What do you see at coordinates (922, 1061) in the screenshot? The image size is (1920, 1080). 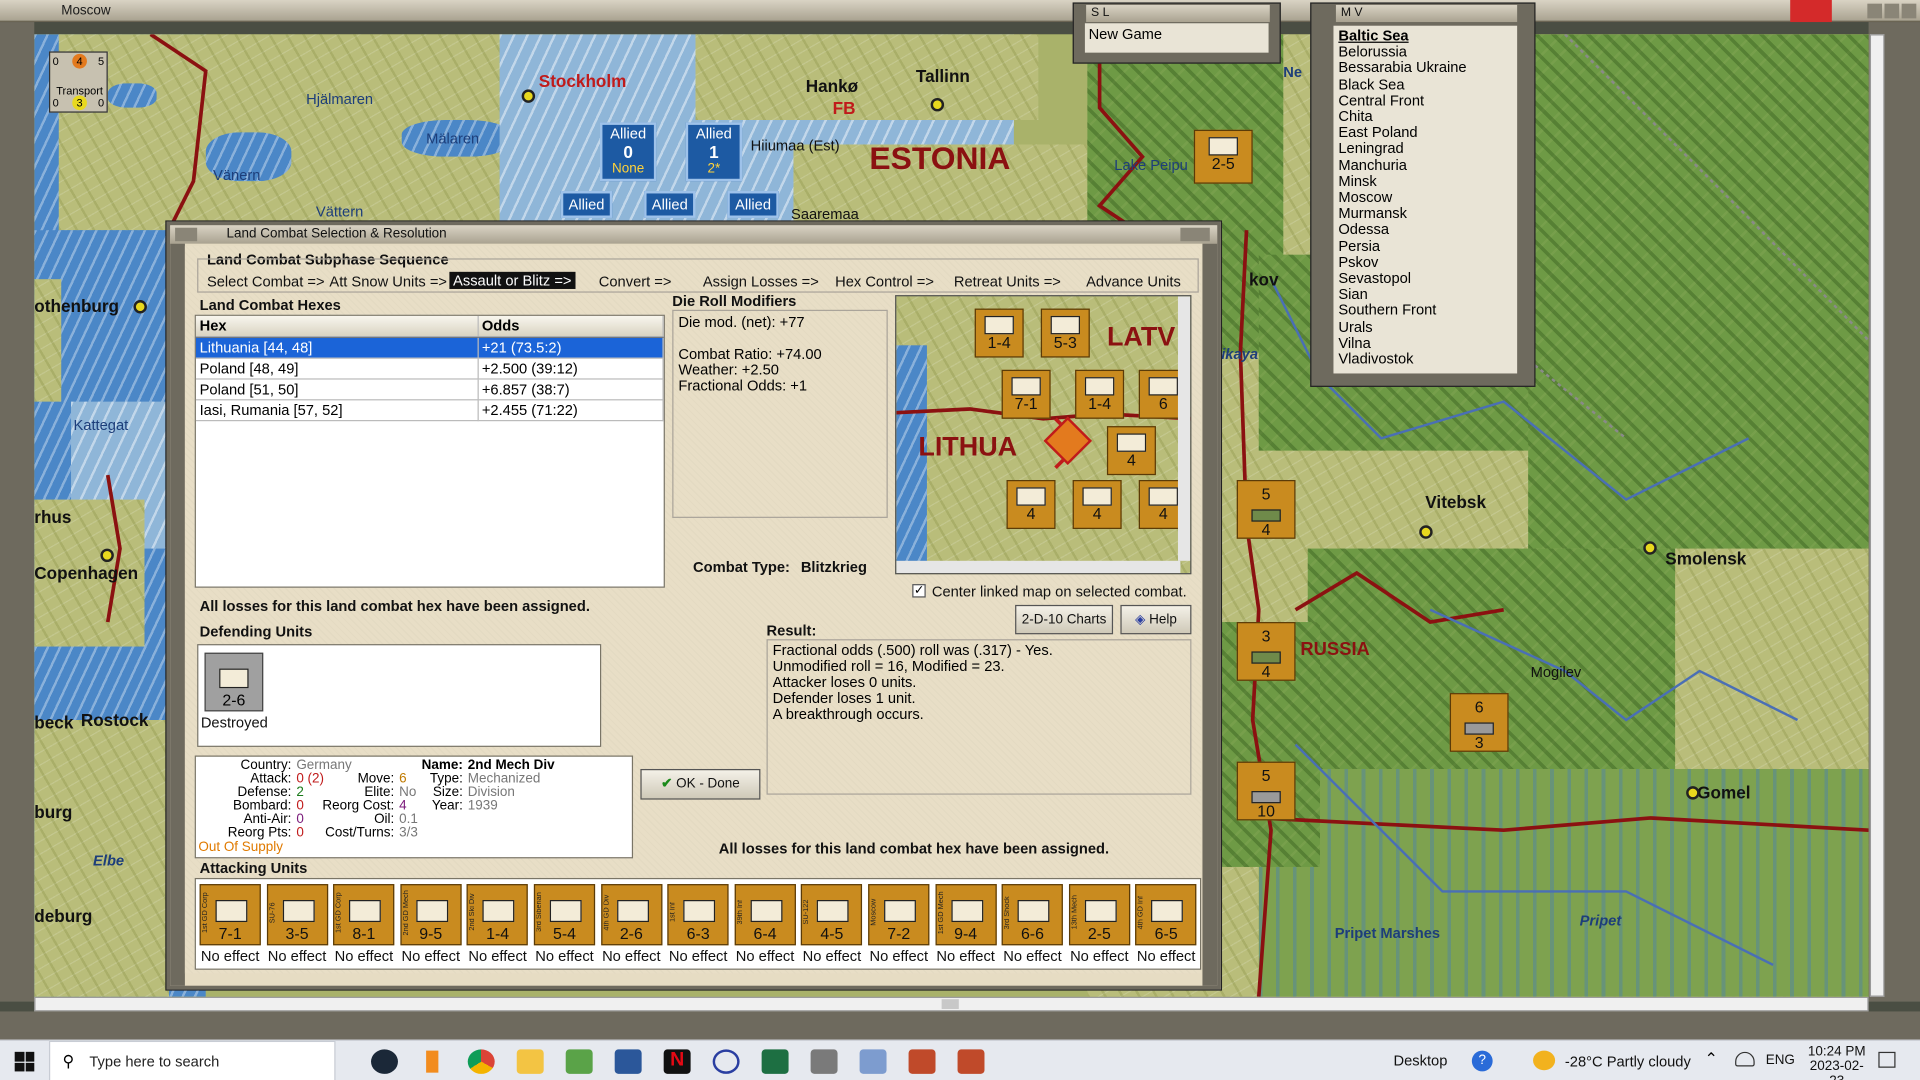 I see `game-icon` at bounding box center [922, 1061].